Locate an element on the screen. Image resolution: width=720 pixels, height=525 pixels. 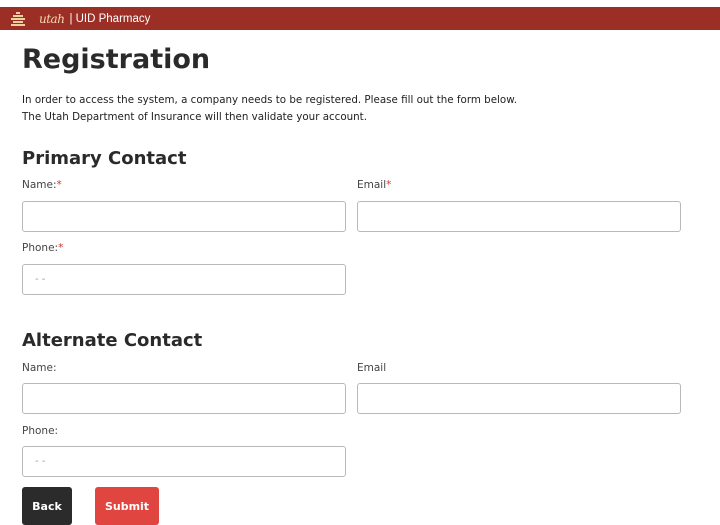
primary-name-label-text: Name: is located at coordinates (39, 185).